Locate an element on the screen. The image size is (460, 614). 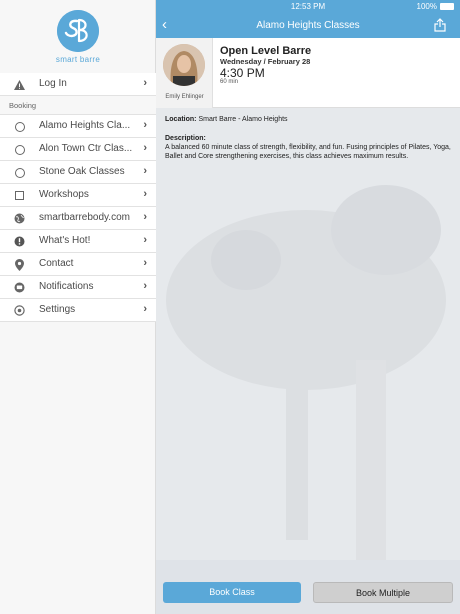
nav-bar: ‹ Alamo Heights Classes is located at coordinates (308, 26).